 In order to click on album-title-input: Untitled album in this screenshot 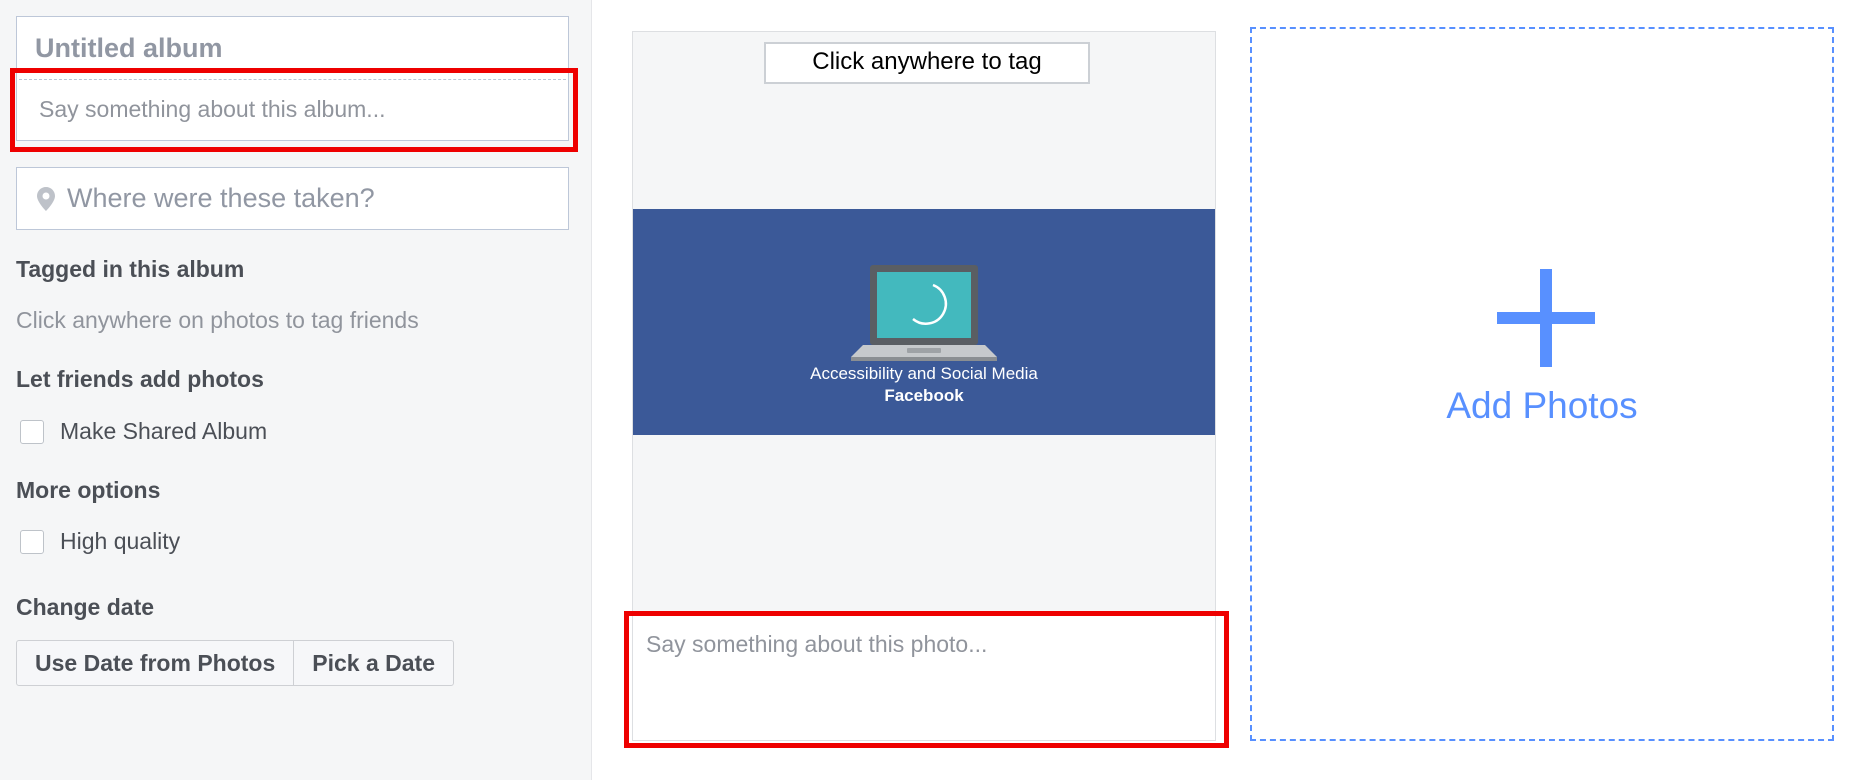, I will do `click(129, 48)`.